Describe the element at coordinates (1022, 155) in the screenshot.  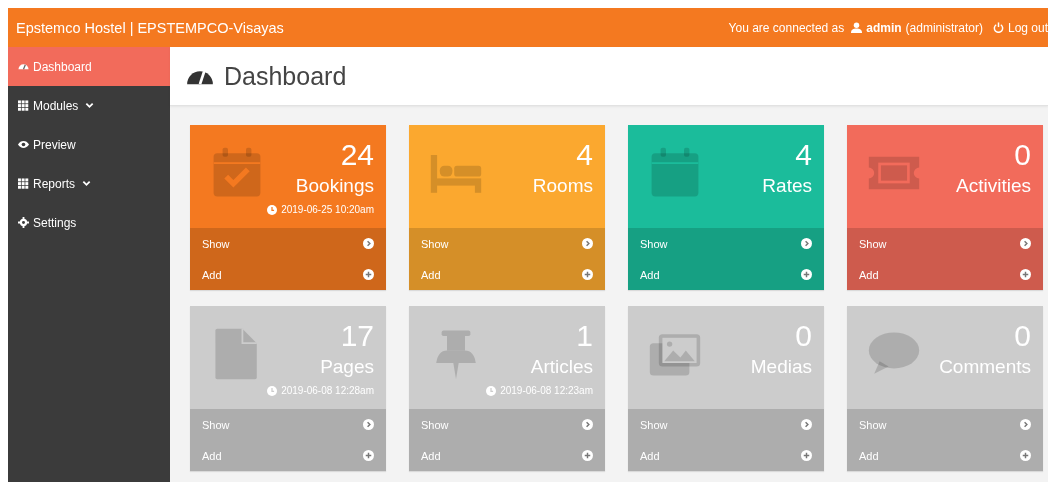
I see `card-count: 0` at that location.